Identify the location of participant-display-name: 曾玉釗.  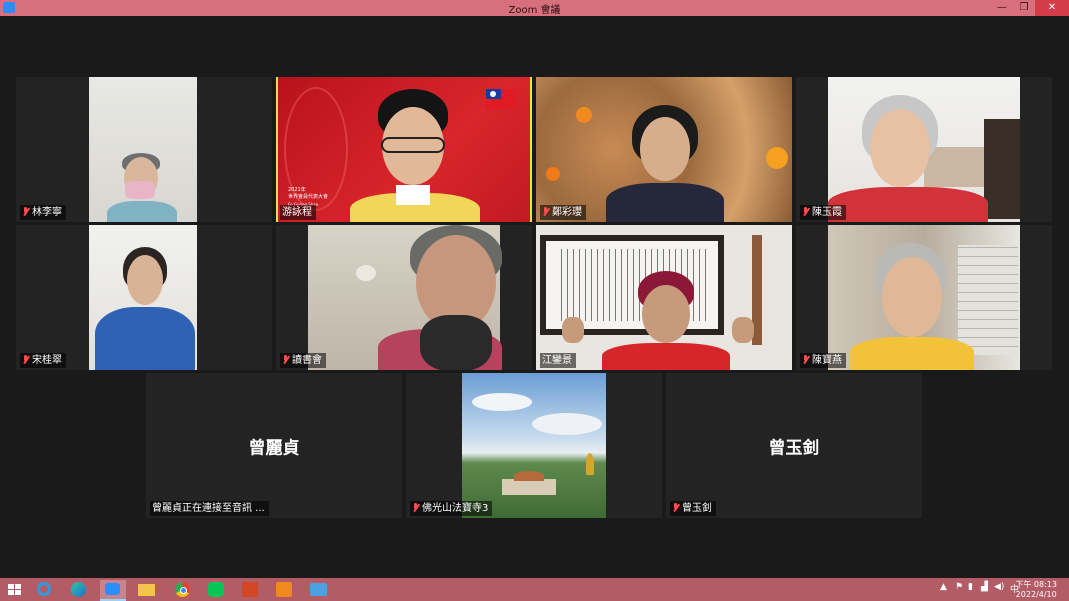
(794, 448).